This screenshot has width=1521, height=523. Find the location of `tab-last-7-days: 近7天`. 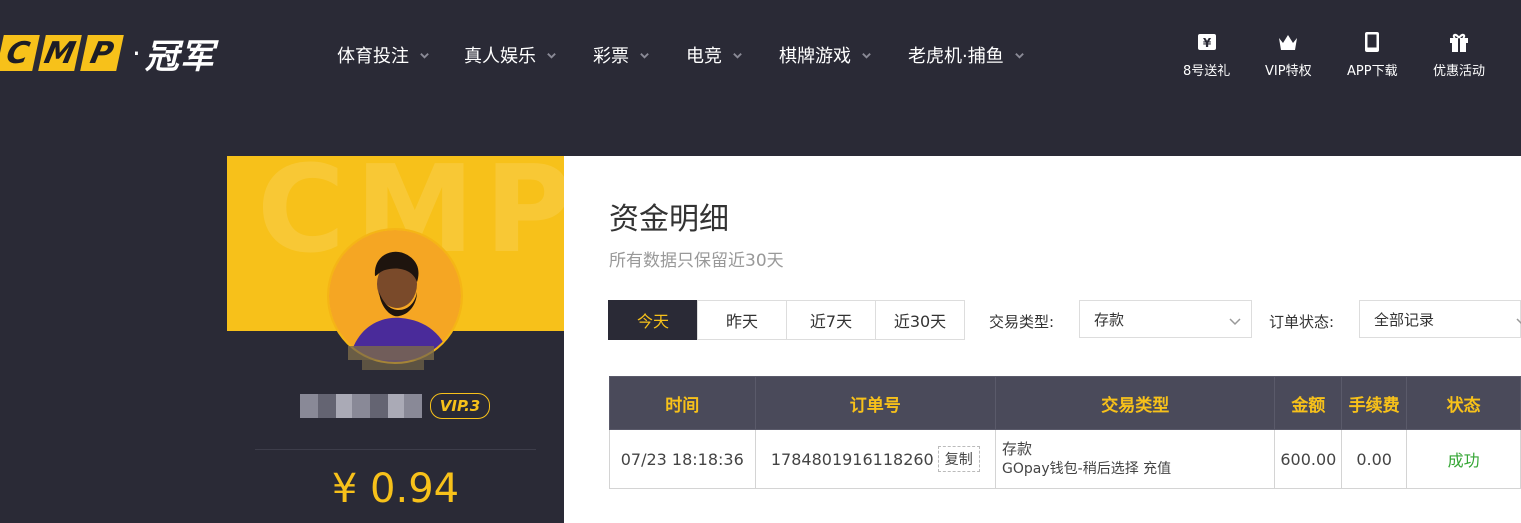

tab-last-7-days: 近7天 is located at coordinates (831, 320).